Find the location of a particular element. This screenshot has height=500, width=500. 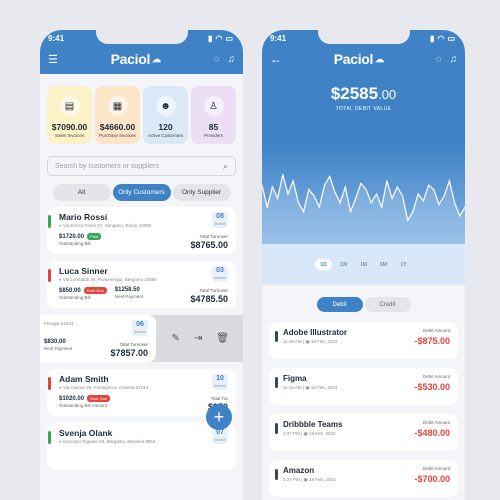

app-logo: Paciol ☁ is located at coordinates (359, 59).